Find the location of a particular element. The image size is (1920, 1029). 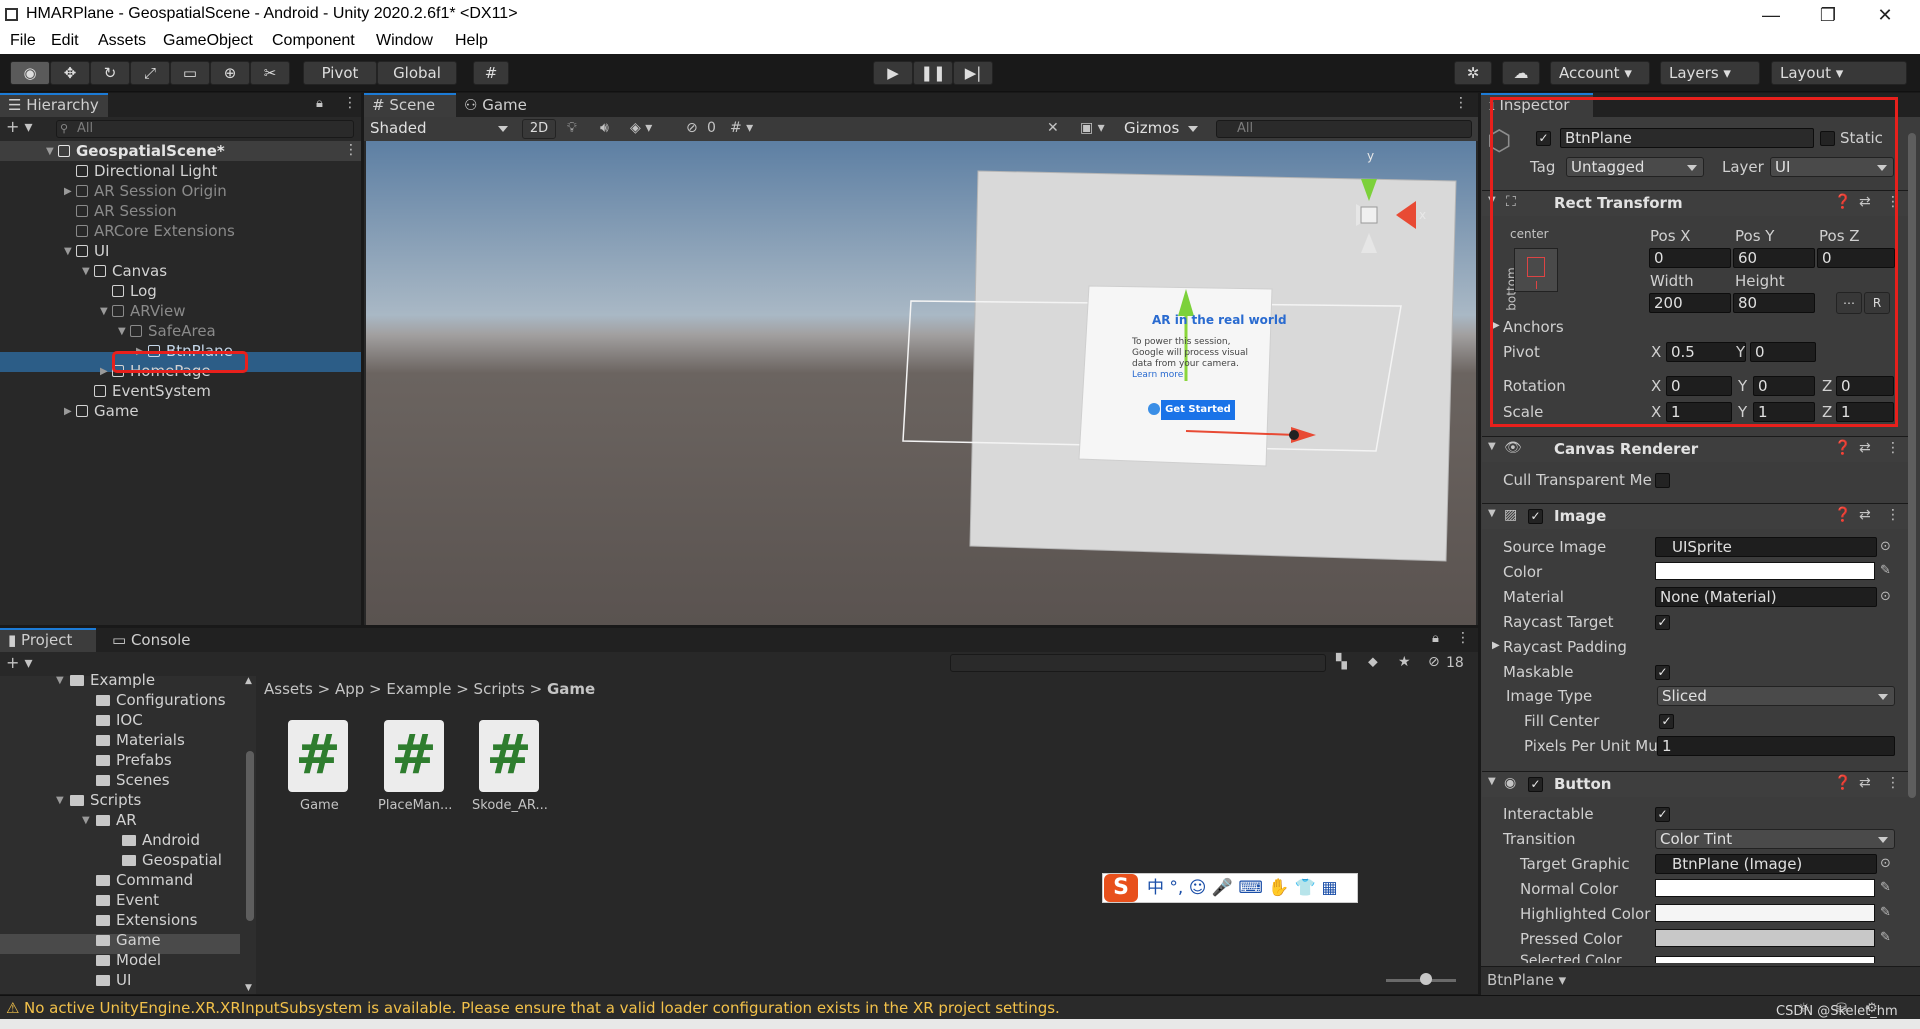

selected-color-swatch is located at coordinates (1765, 959).